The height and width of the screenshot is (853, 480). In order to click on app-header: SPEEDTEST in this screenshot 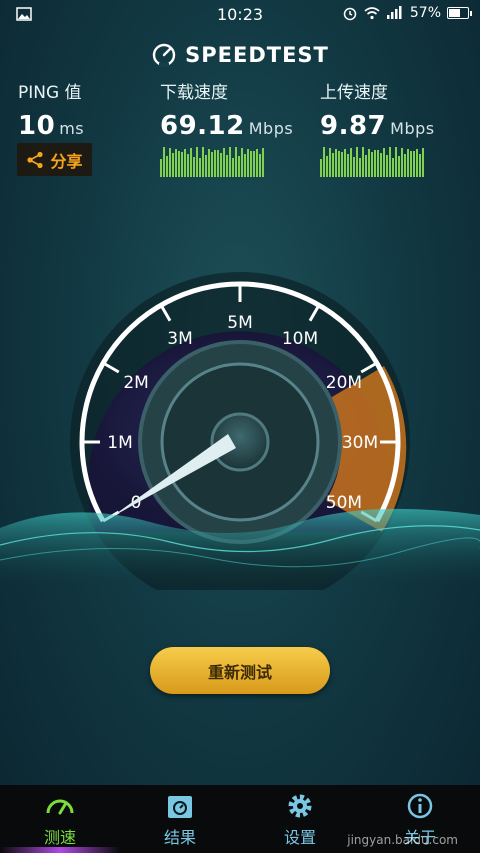, I will do `click(240, 55)`.